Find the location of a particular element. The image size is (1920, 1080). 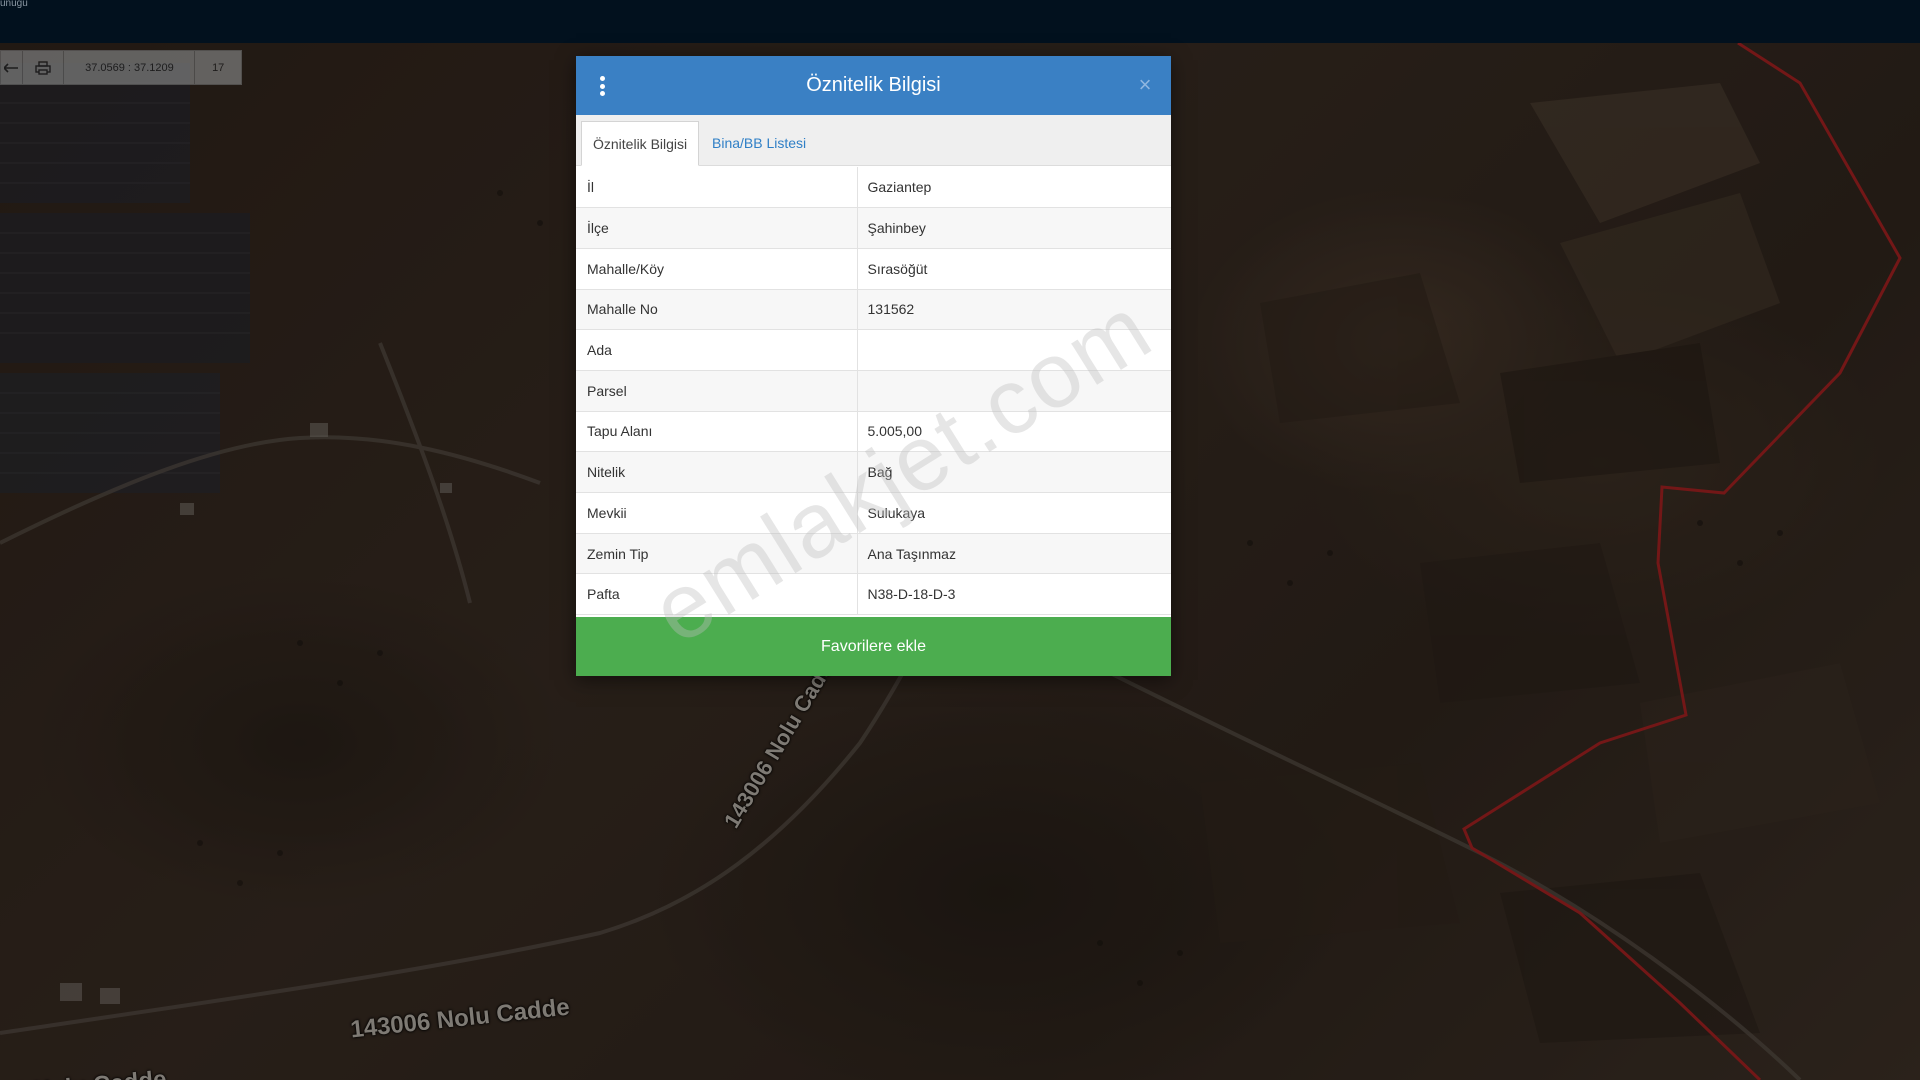

attribute-key: Parsel is located at coordinates (717, 391).